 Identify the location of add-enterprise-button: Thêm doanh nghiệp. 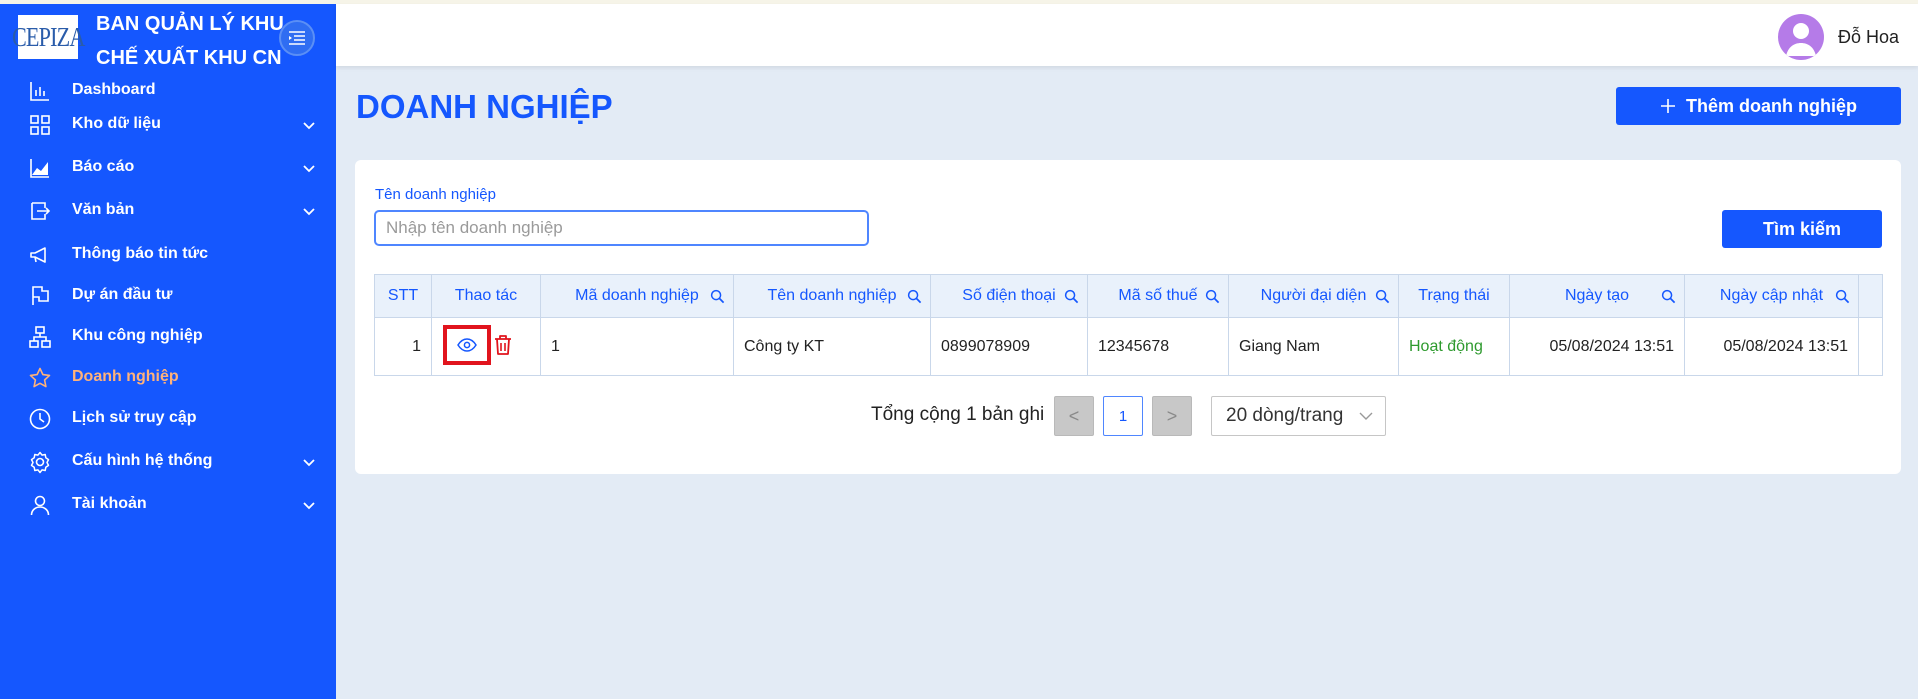
(1758, 106).